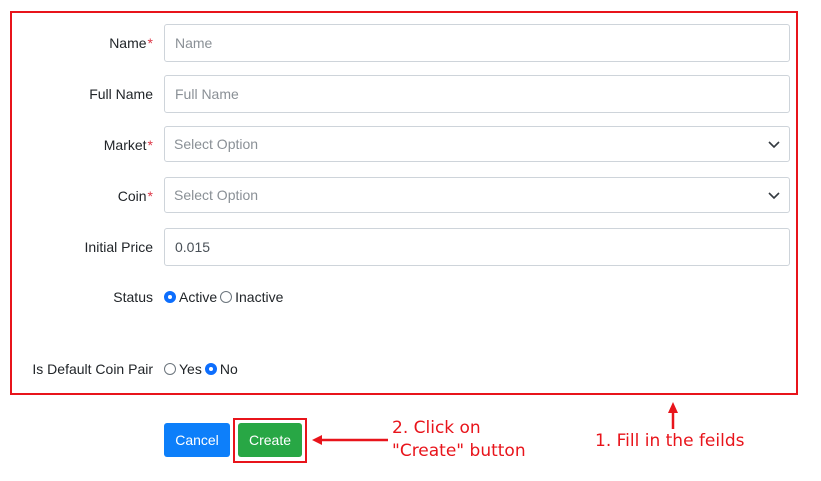 The height and width of the screenshot is (481, 821). What do you see at coordinates (190, 369) in the screenshot?
I see `is-default-yes-label: Yes` at bounding box center [190, 369].